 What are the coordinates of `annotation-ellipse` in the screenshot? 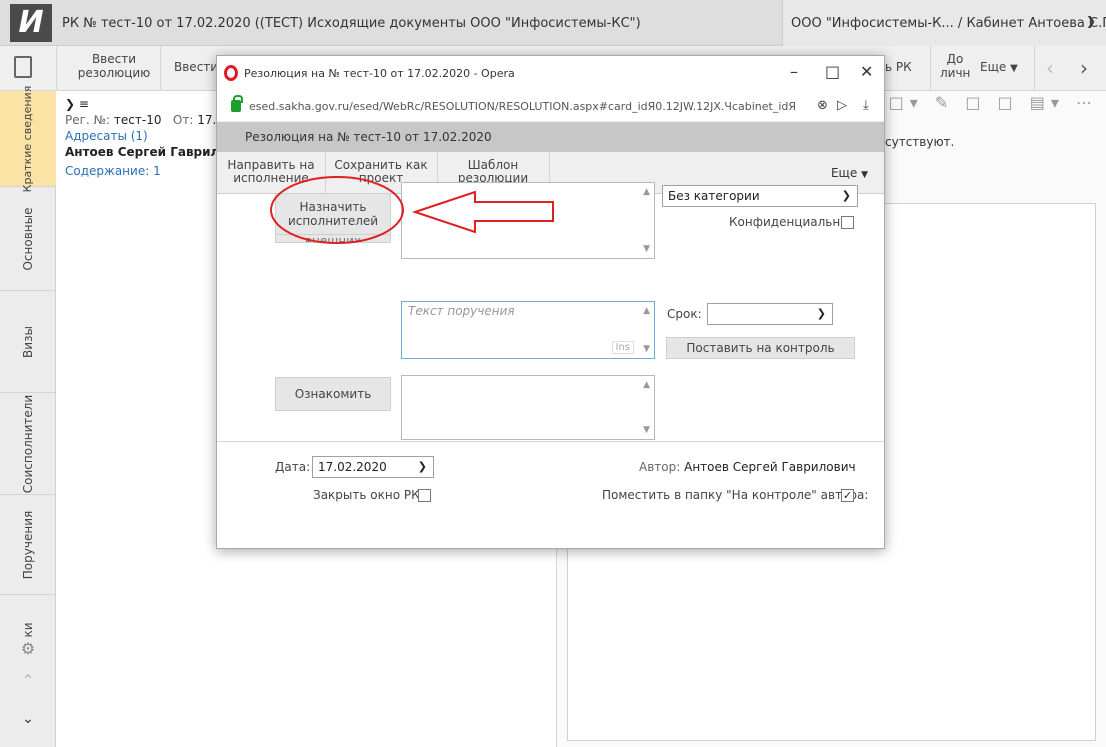 It's located at (337, 210).